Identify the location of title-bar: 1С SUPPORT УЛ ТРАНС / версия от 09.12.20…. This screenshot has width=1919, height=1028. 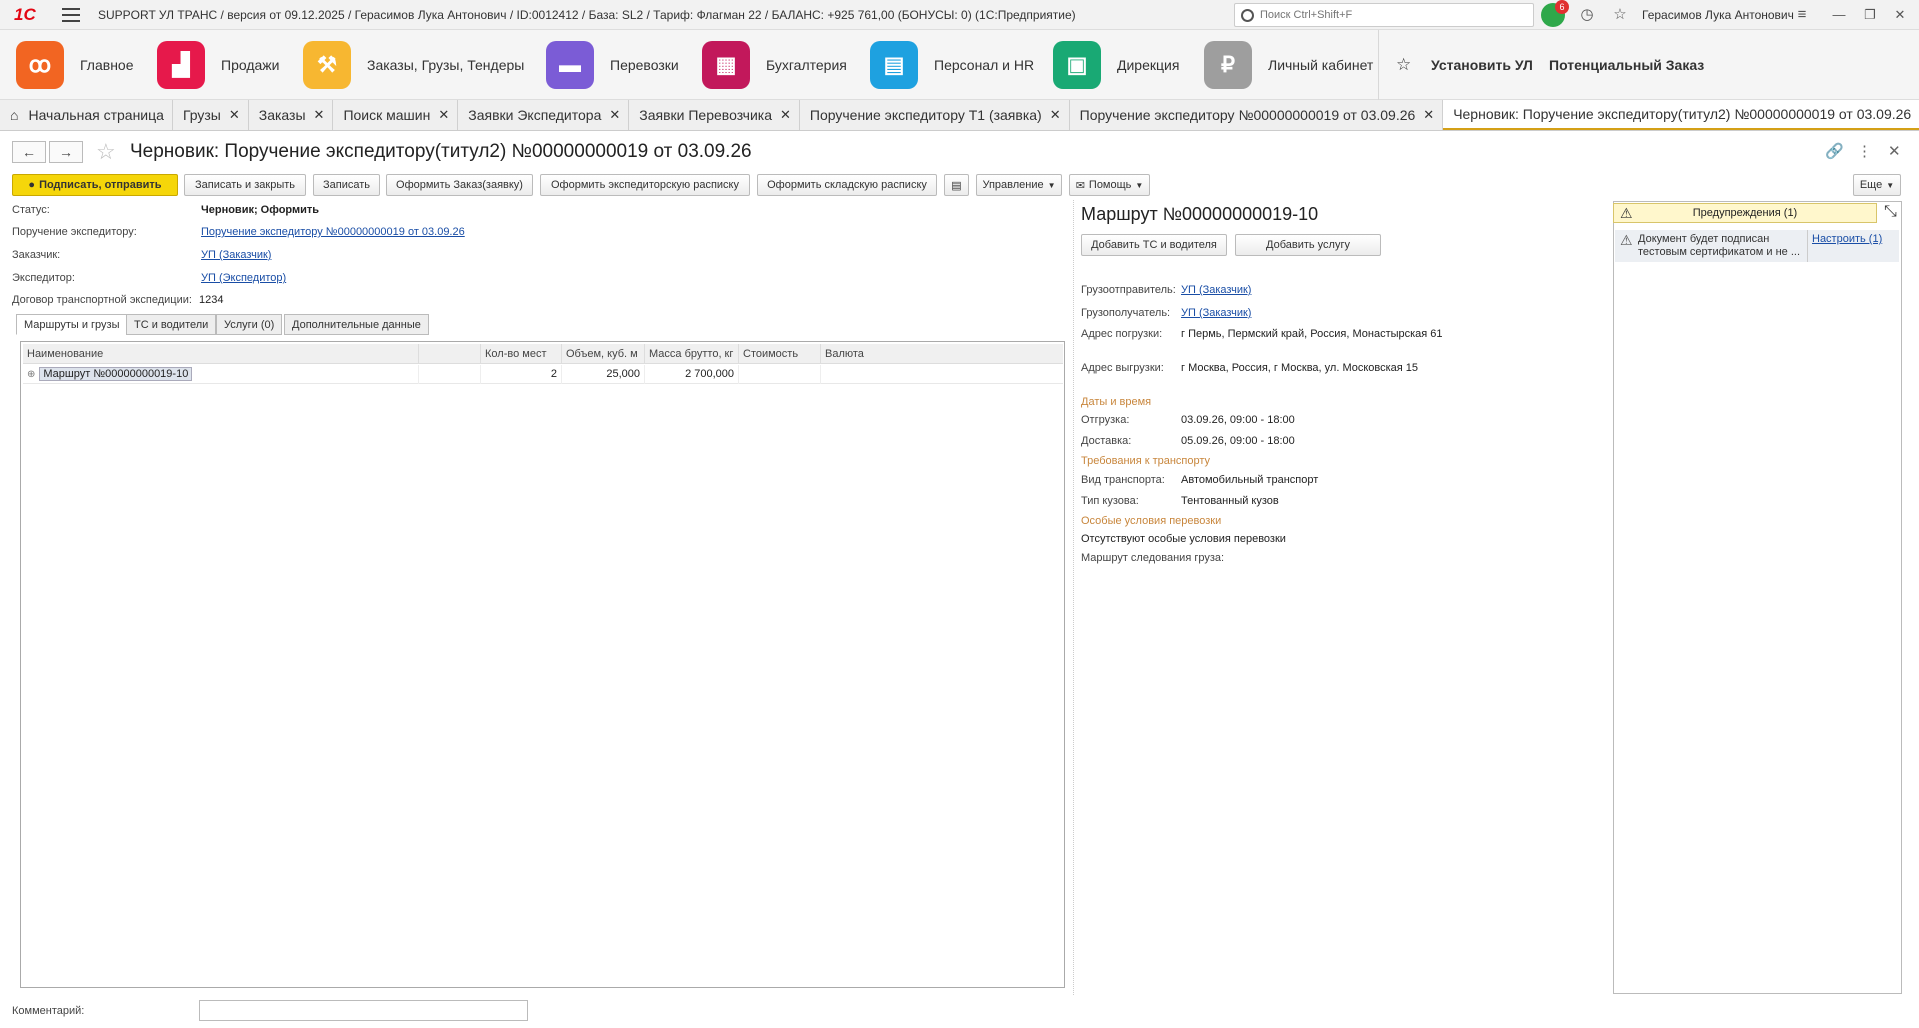
(959, 15).